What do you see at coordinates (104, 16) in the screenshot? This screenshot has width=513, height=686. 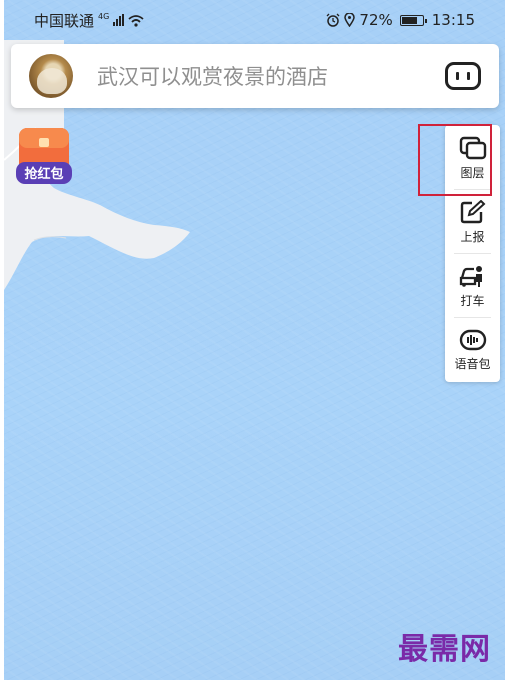 I see `network-type: 4G` at bounding box center [104, 16].